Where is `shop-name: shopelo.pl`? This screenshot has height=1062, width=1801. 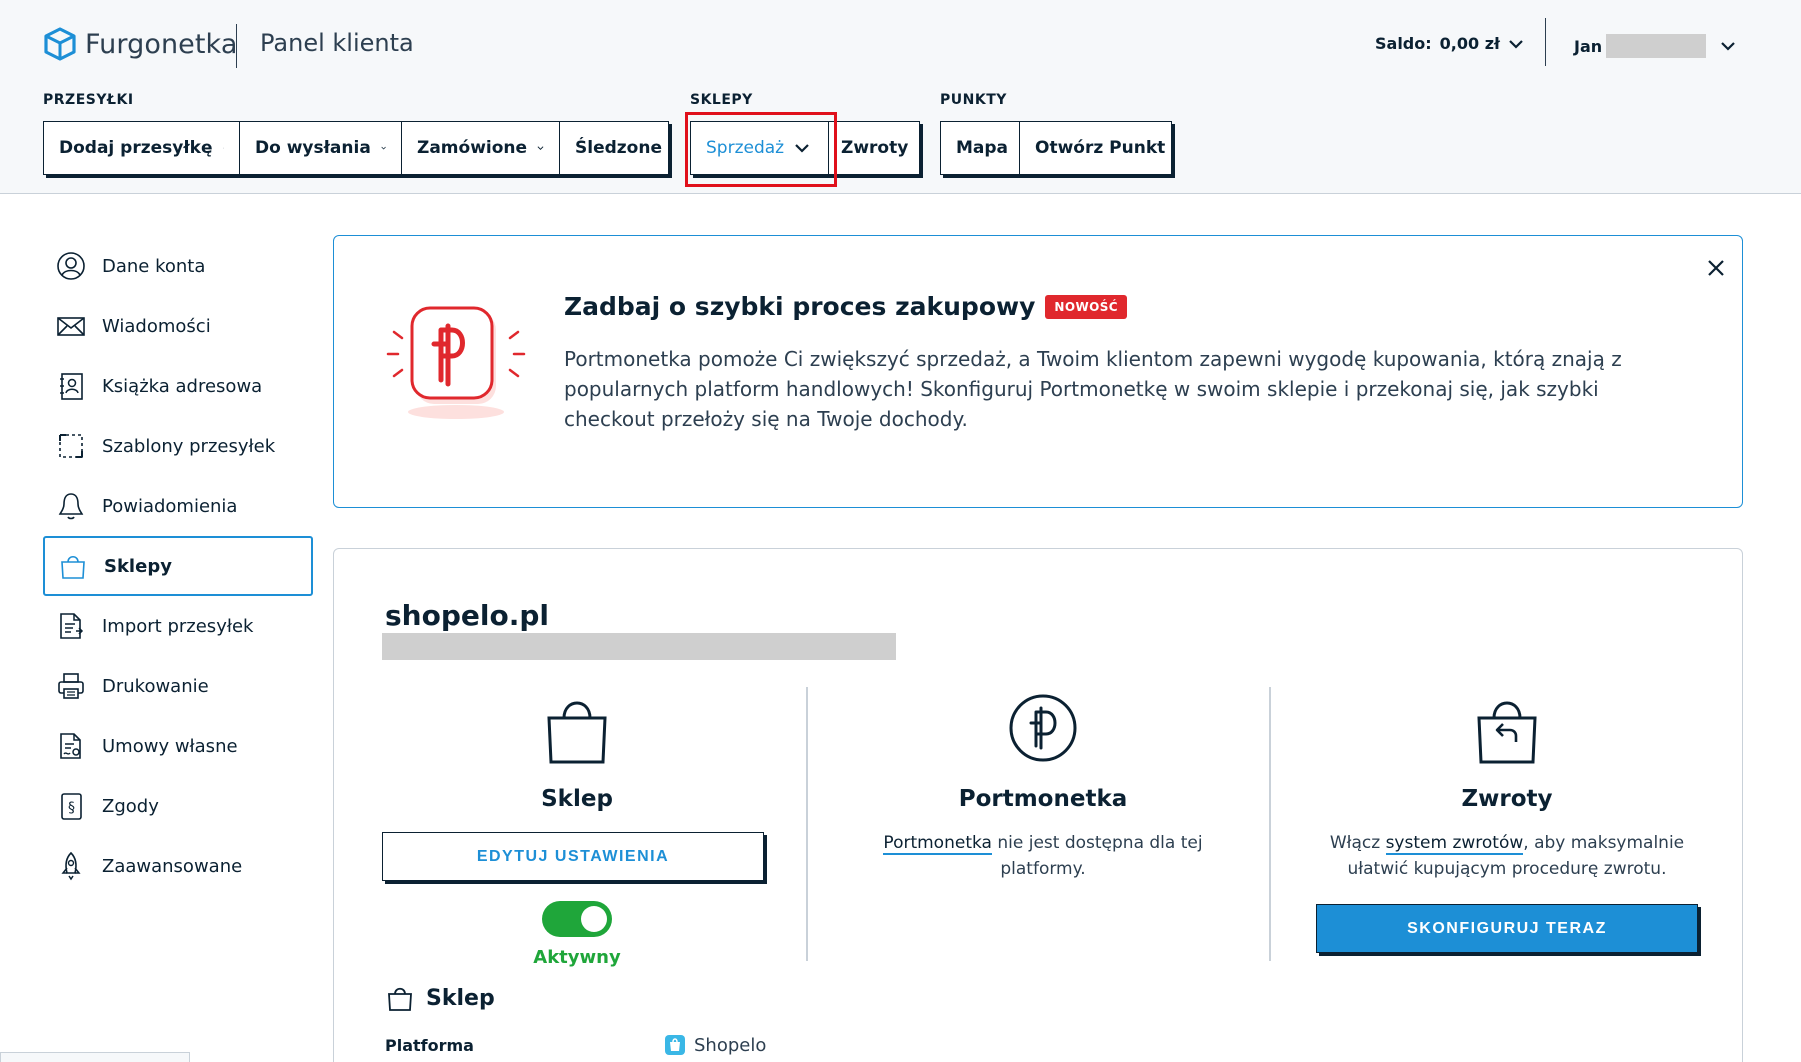 shop-name: shopelo.pl is located at coordinates (467, 615).